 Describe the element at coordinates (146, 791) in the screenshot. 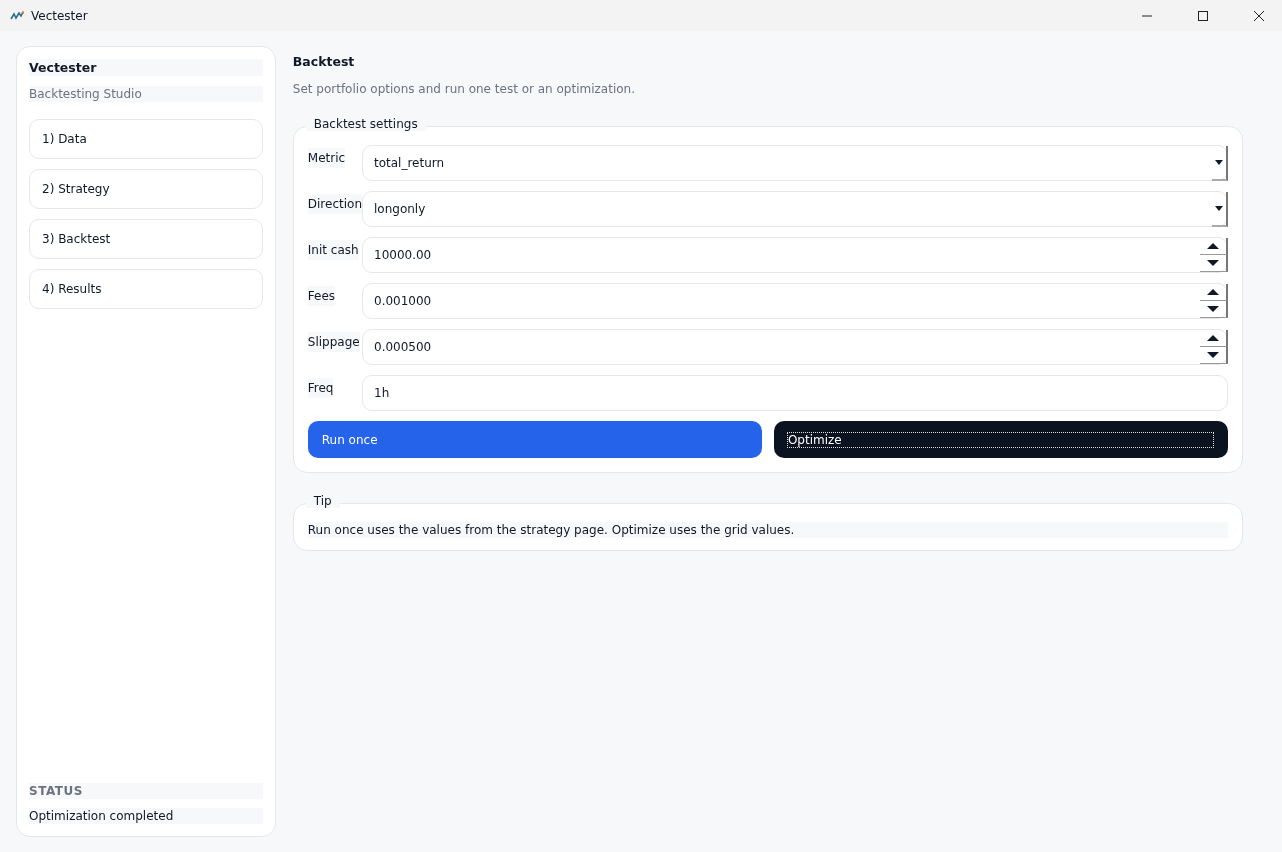

I see `status-heading: STATUS` at that location.